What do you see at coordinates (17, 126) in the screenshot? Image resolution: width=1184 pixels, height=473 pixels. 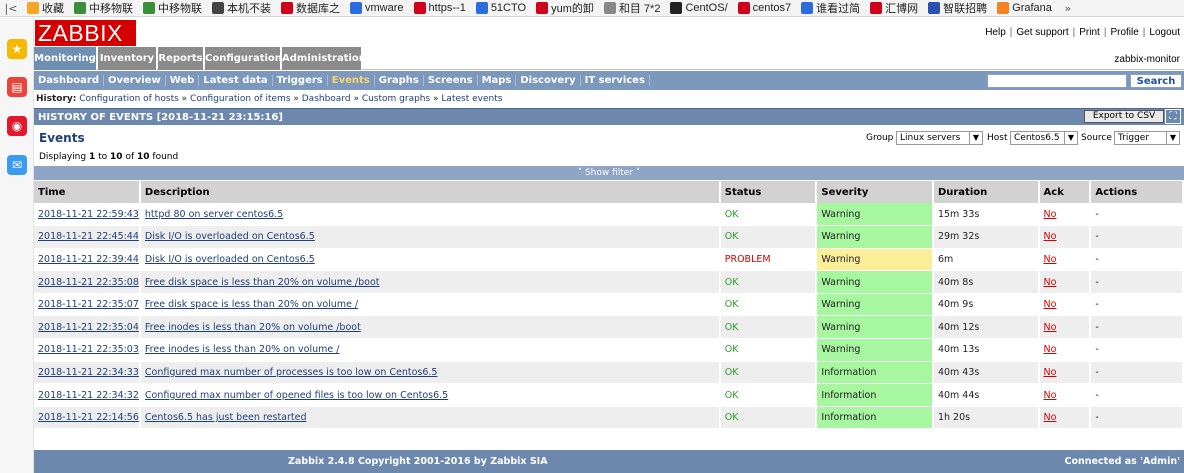 I see `weibo-icon: ◉` at bounding box center [17, 126].